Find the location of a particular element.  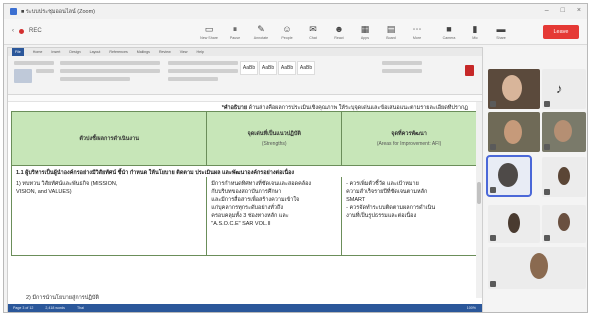

music-note-icon: ♪ is located at coordinates (559, 88).